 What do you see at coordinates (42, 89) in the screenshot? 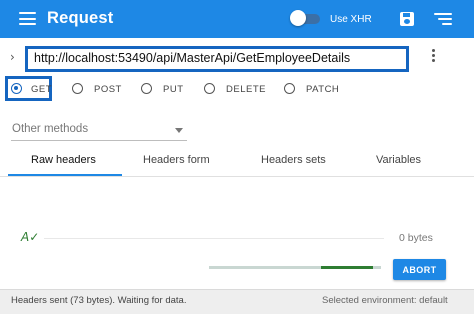
I see `method-label-get: GET` at bounding box center [42, 89].